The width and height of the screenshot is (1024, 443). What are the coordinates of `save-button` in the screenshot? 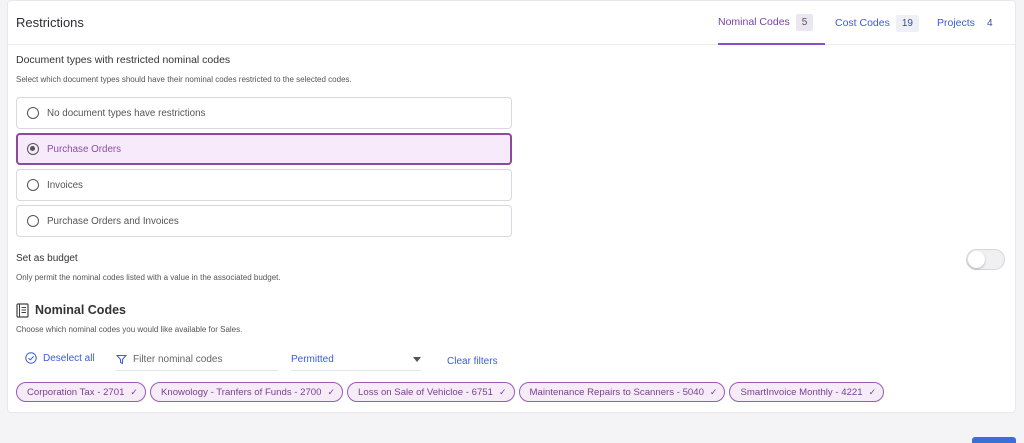 It's located at (994, 440).